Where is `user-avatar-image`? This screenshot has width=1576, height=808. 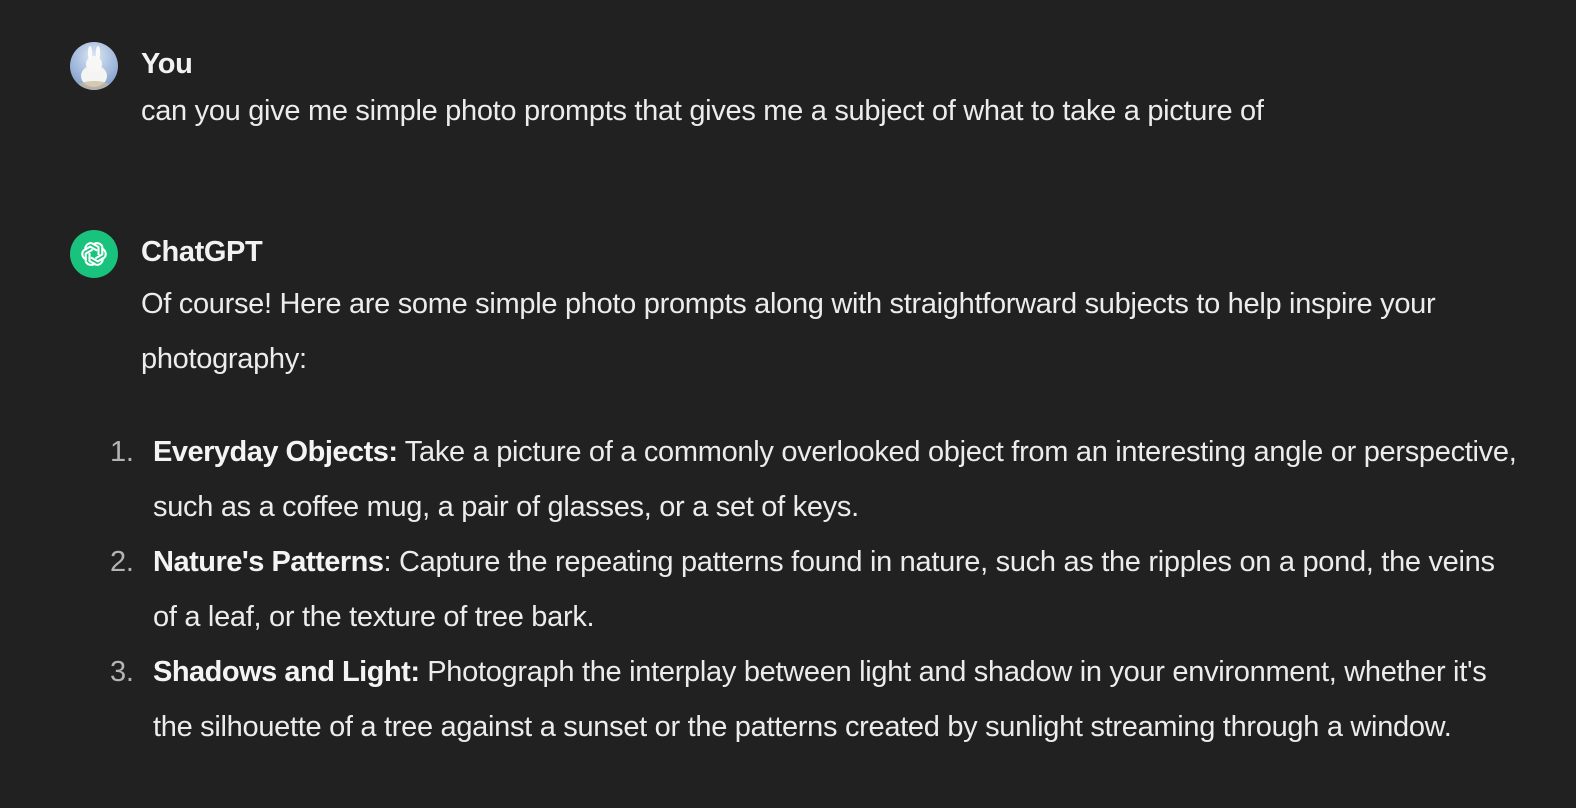 user-avatar-image is located at coordinates (94, 68).